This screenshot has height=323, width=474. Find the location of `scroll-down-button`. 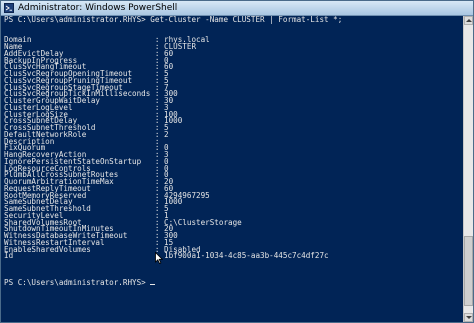

scroll-down-button is located at coordinates (468, 317).